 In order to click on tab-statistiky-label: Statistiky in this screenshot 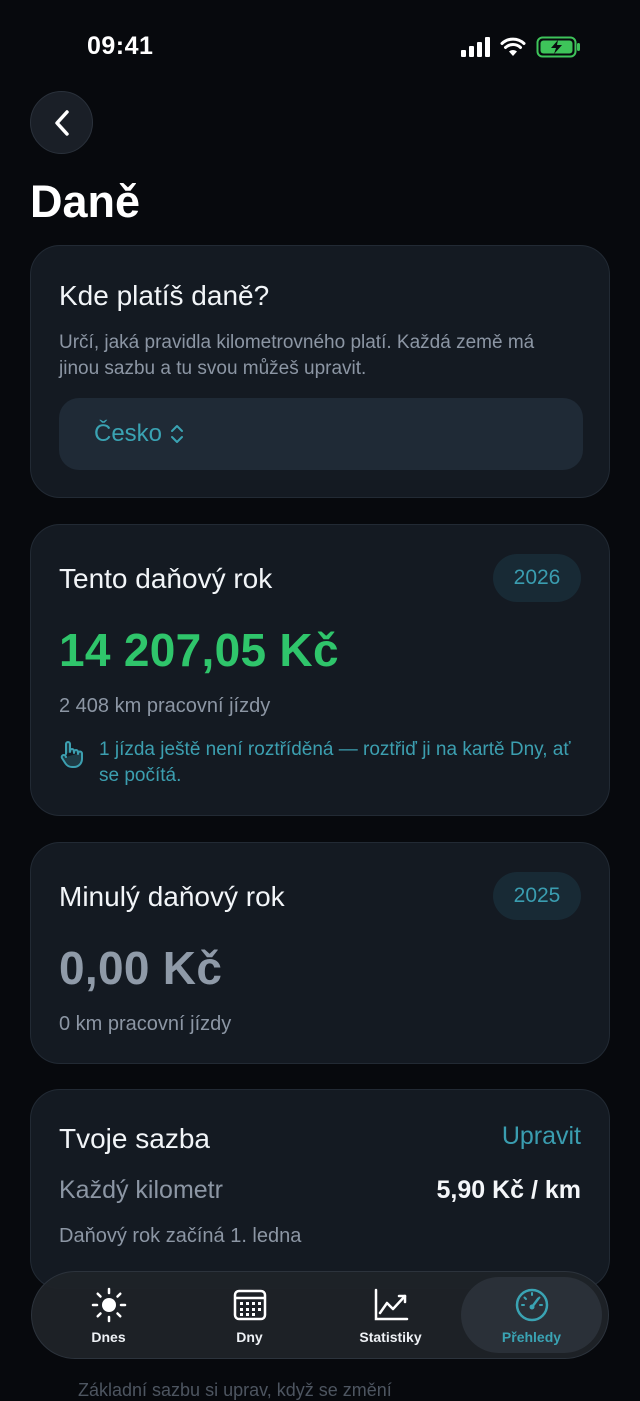, I will do `click(390, 1336)`.